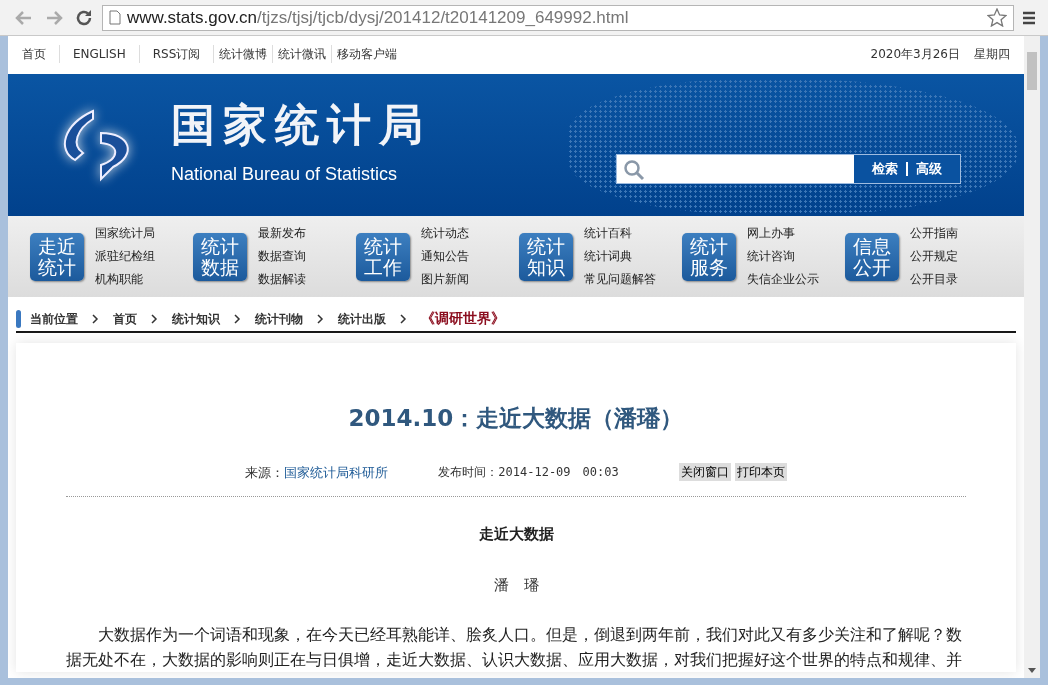 This screenshot has width=1048, height=685. What do you see at coordinates (934, 233) in the screenshot?
I see `nav-link: 公开指南` at bounding box center [934, 233].